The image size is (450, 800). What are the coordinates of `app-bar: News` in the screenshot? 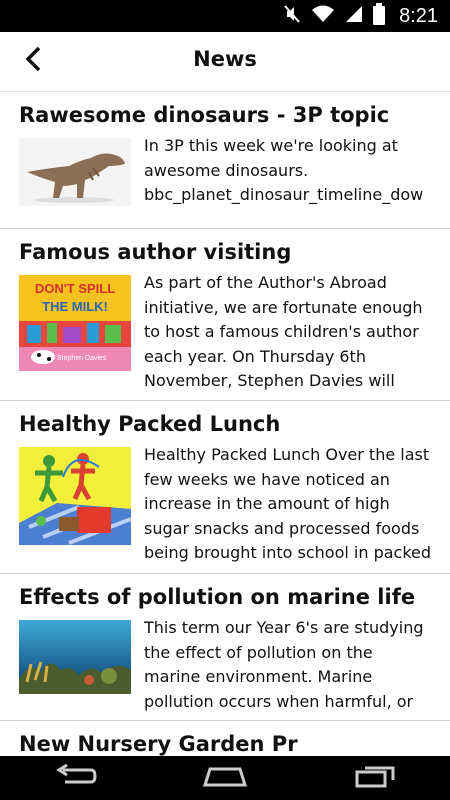 It's located at (225, 62).